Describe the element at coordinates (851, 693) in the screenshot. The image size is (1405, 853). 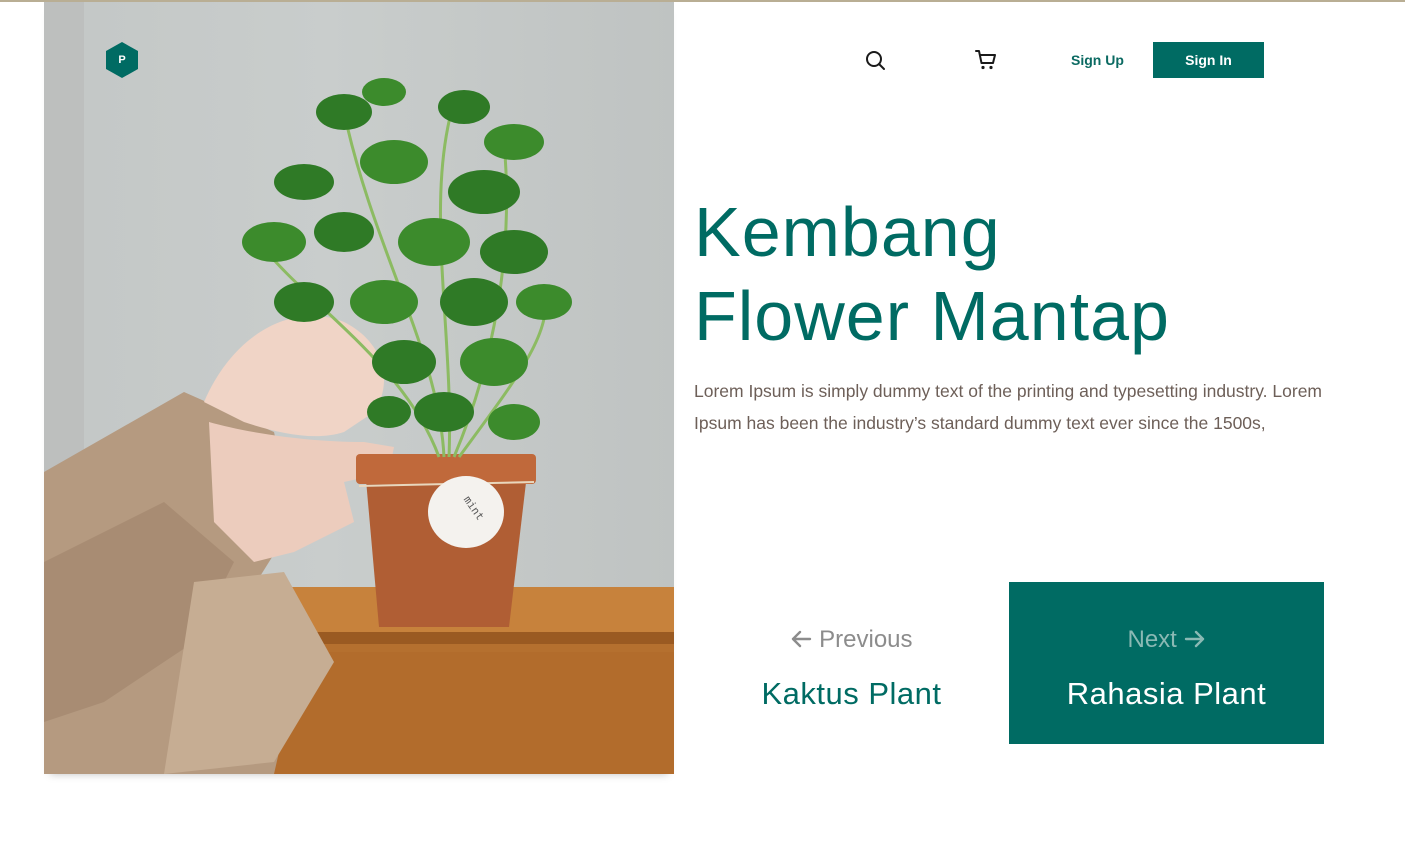
I see `previous-title: Kaktus Plant` at that location.